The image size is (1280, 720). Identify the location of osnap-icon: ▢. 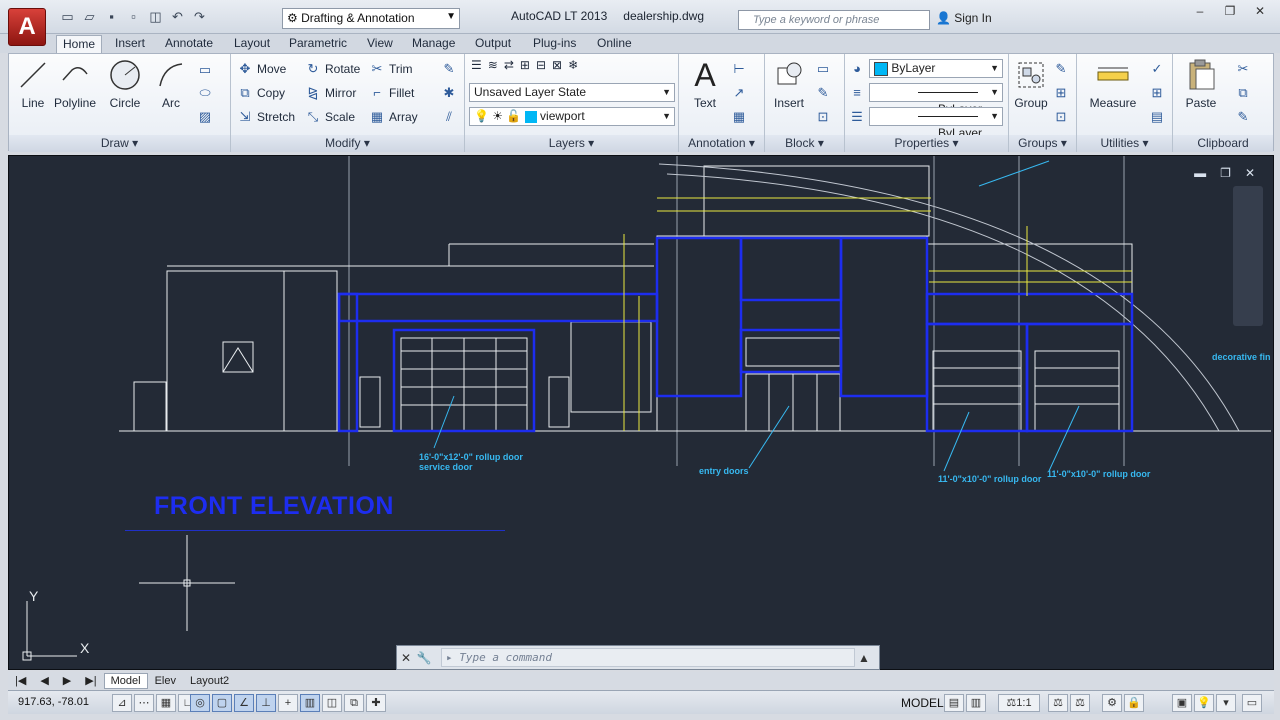
(222, 703).